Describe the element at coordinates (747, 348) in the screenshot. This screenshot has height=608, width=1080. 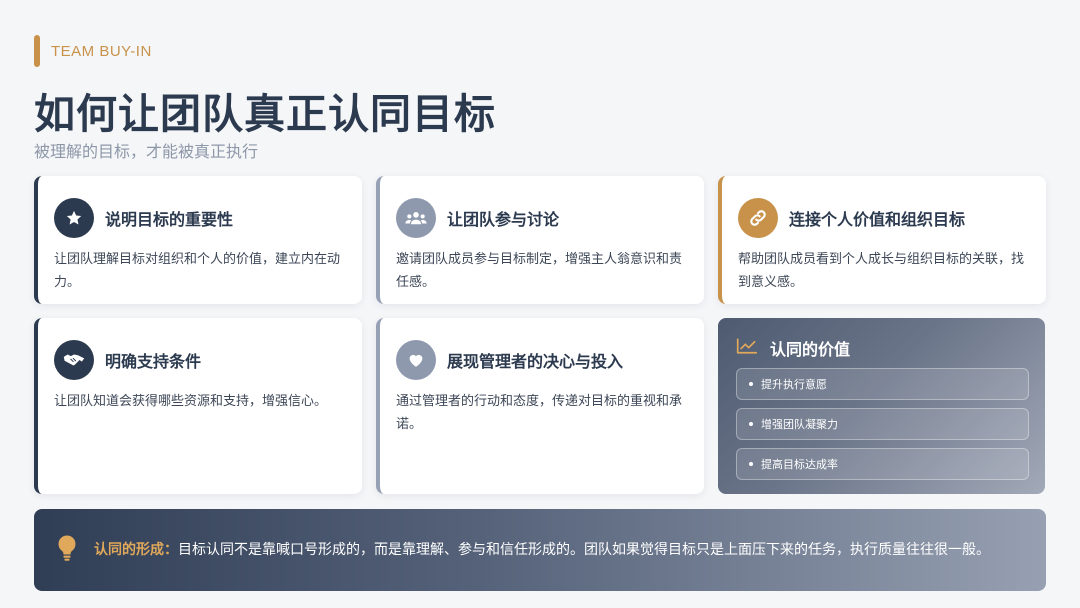
I see `chart-line-icon` at that location.